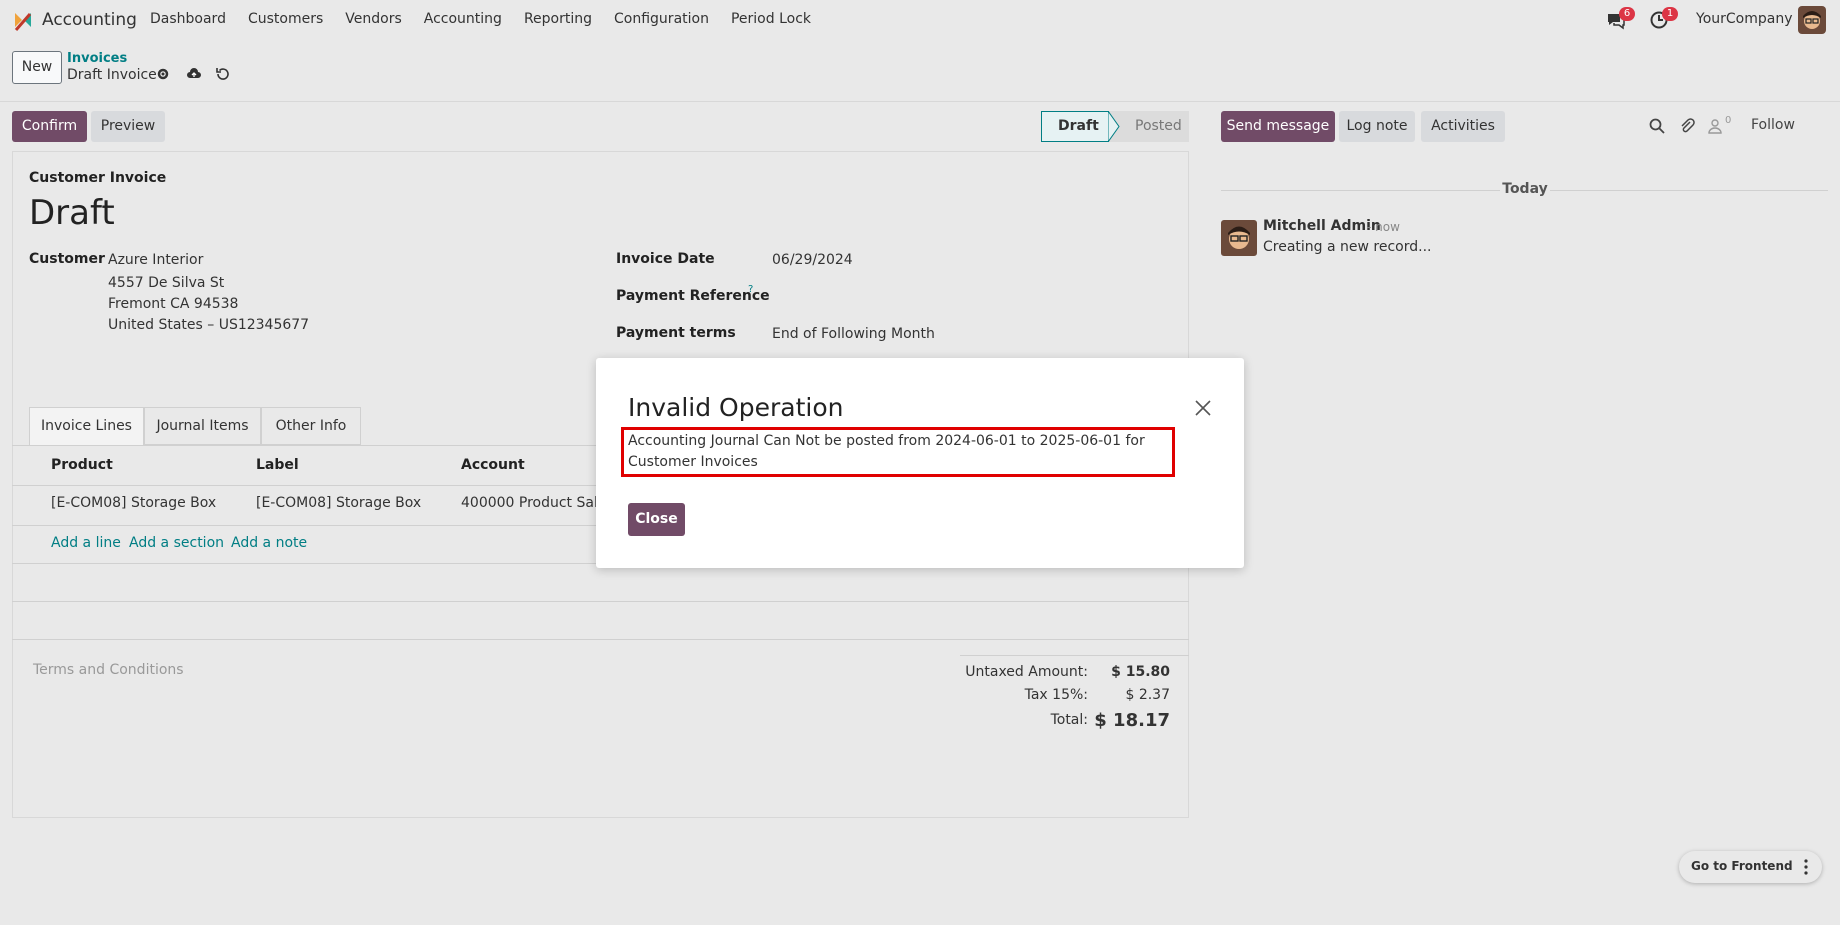 The height and width of the screenshot is (925, 1840). I want to click on company-switcher: YourCompany, so click(1744, 19).